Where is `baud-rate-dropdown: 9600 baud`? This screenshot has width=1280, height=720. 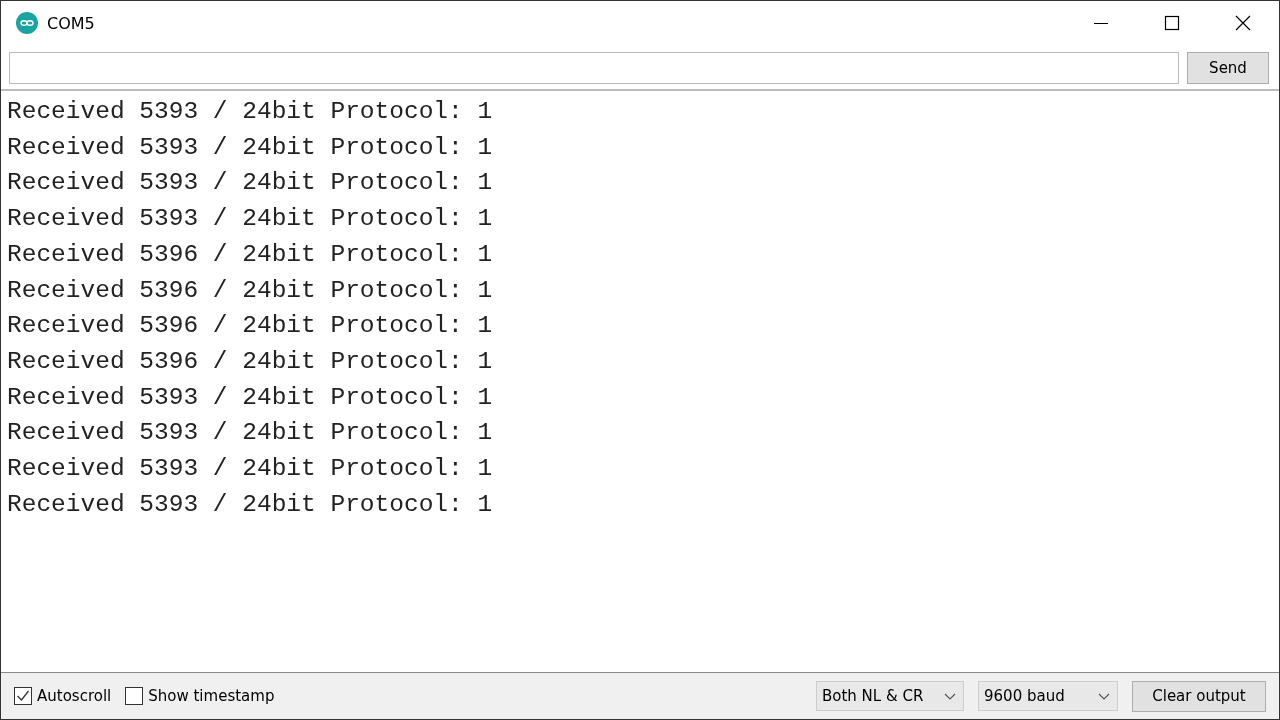 baud-rate-dropdown: 9600 baud is located at coordinates (1048, 696).